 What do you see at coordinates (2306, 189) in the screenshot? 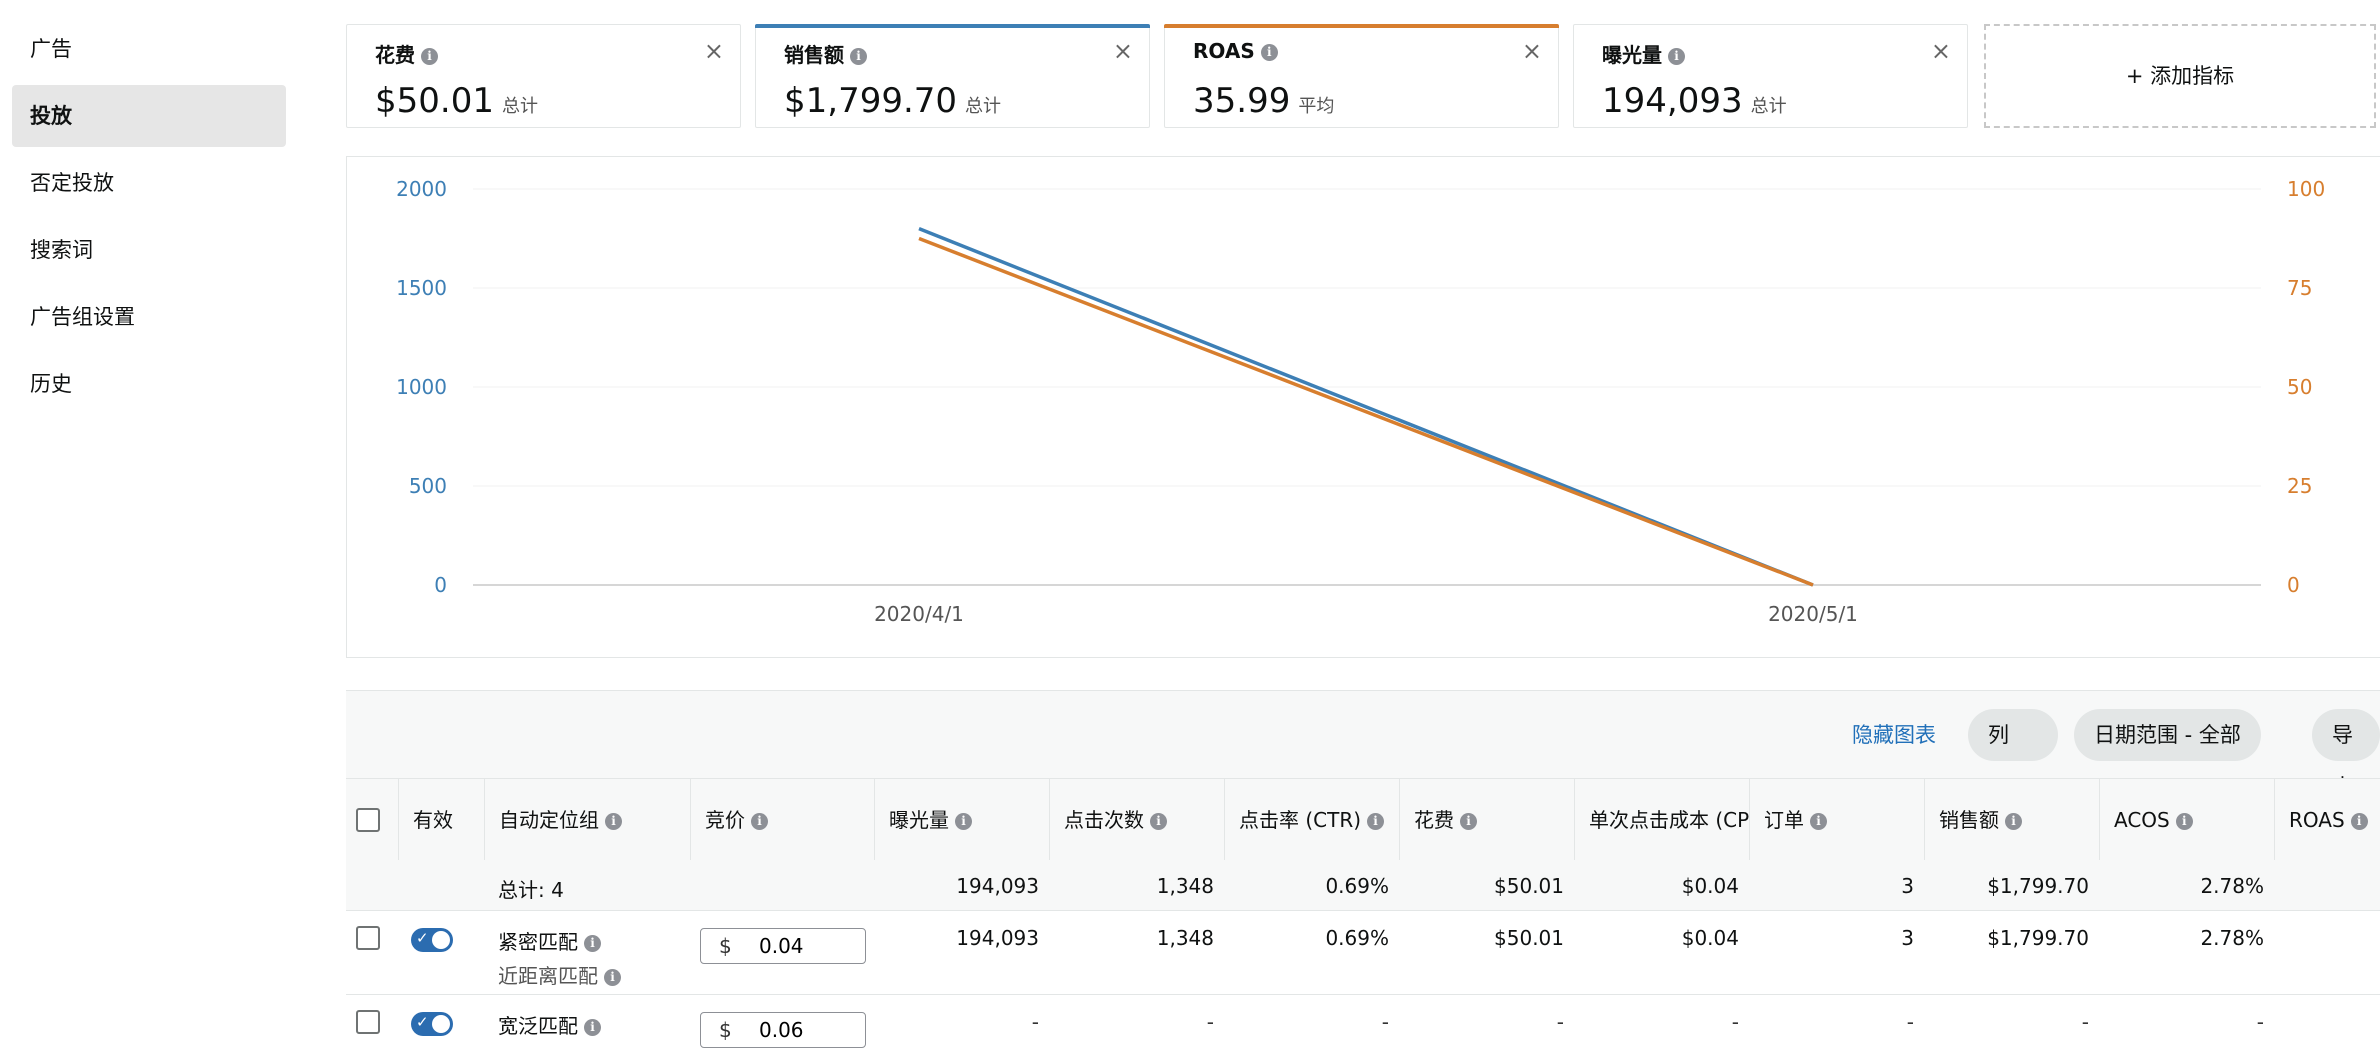
I see `y-right-tick-label: 100` at bounding box center [2306, 189].